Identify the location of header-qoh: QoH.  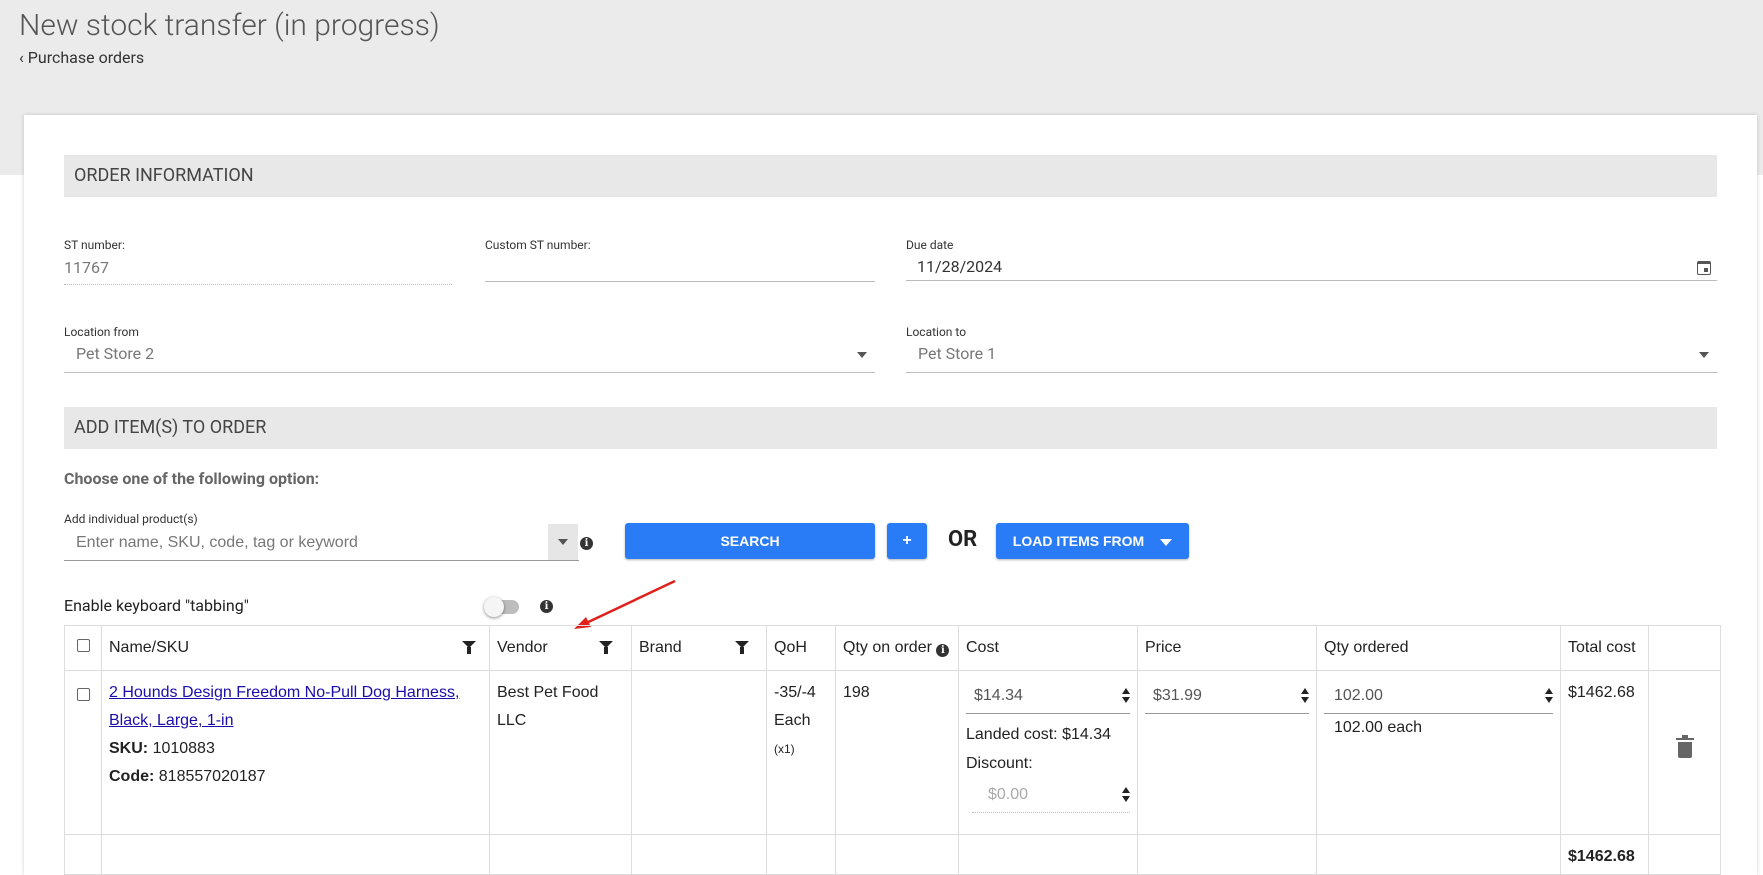
(801, 648).